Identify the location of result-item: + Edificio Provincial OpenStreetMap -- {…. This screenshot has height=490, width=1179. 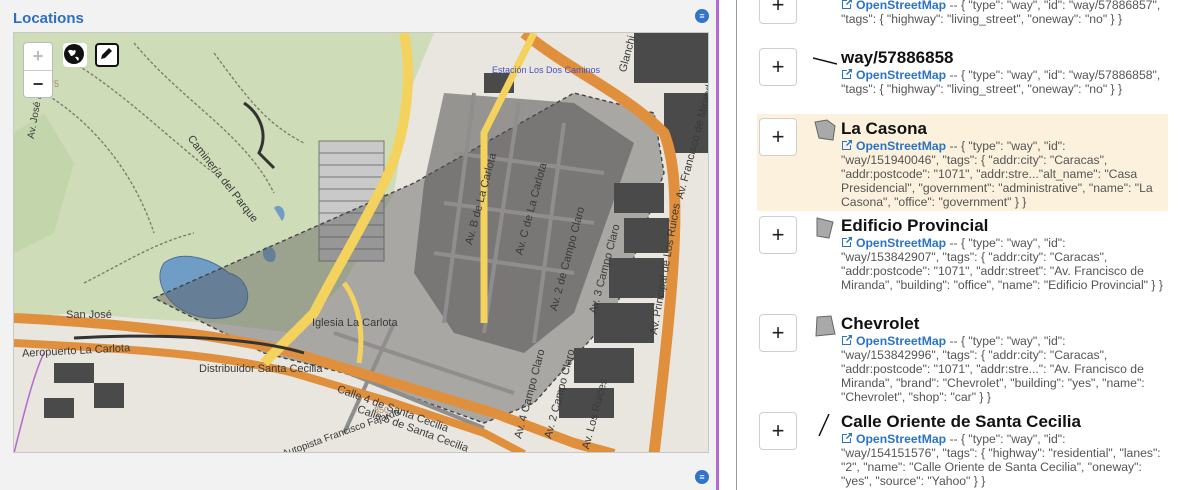
(962, 262).